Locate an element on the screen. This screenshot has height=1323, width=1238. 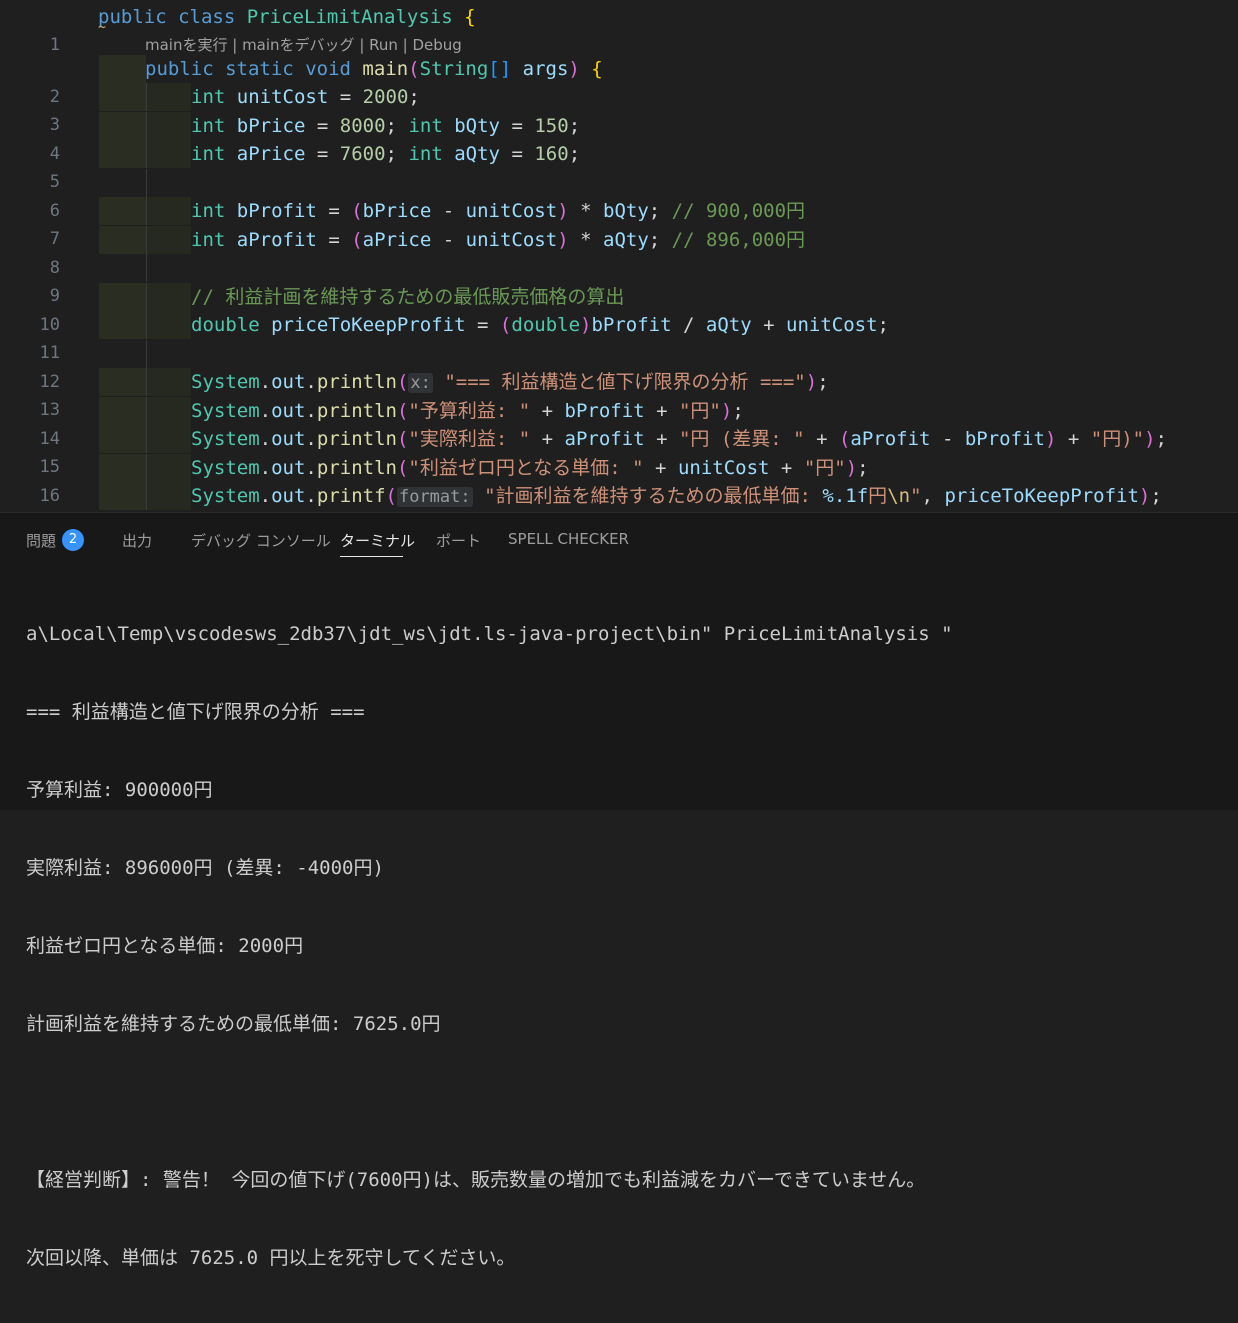
problems-count-badge: 2 is located at coordinates (73, 539).